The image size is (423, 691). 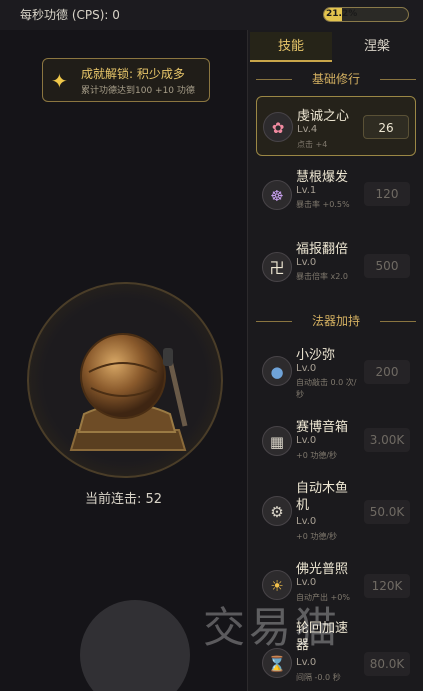 I want to click on speaker-icon: ▦, so click(x=277, y=441).